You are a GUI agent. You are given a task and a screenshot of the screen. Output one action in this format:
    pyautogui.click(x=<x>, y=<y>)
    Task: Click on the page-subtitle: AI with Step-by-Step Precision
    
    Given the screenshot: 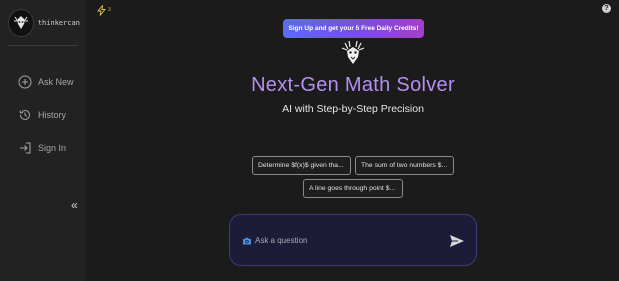 What is the action you would take?
    pyautogui.click(x=353, y=109)
    